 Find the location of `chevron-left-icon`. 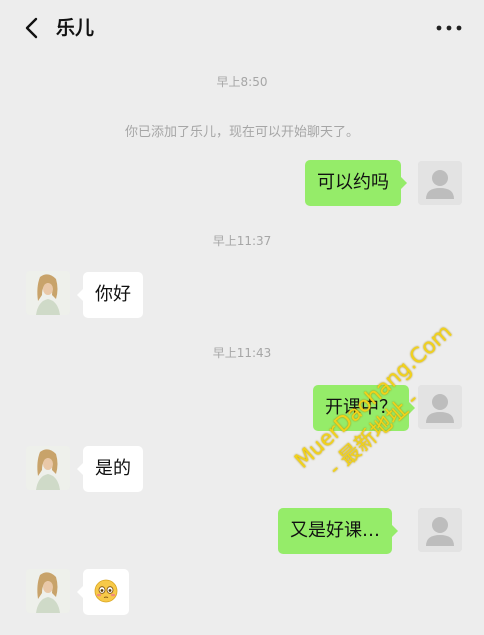

chevron-left-icon is located at coordinates (31, 28).